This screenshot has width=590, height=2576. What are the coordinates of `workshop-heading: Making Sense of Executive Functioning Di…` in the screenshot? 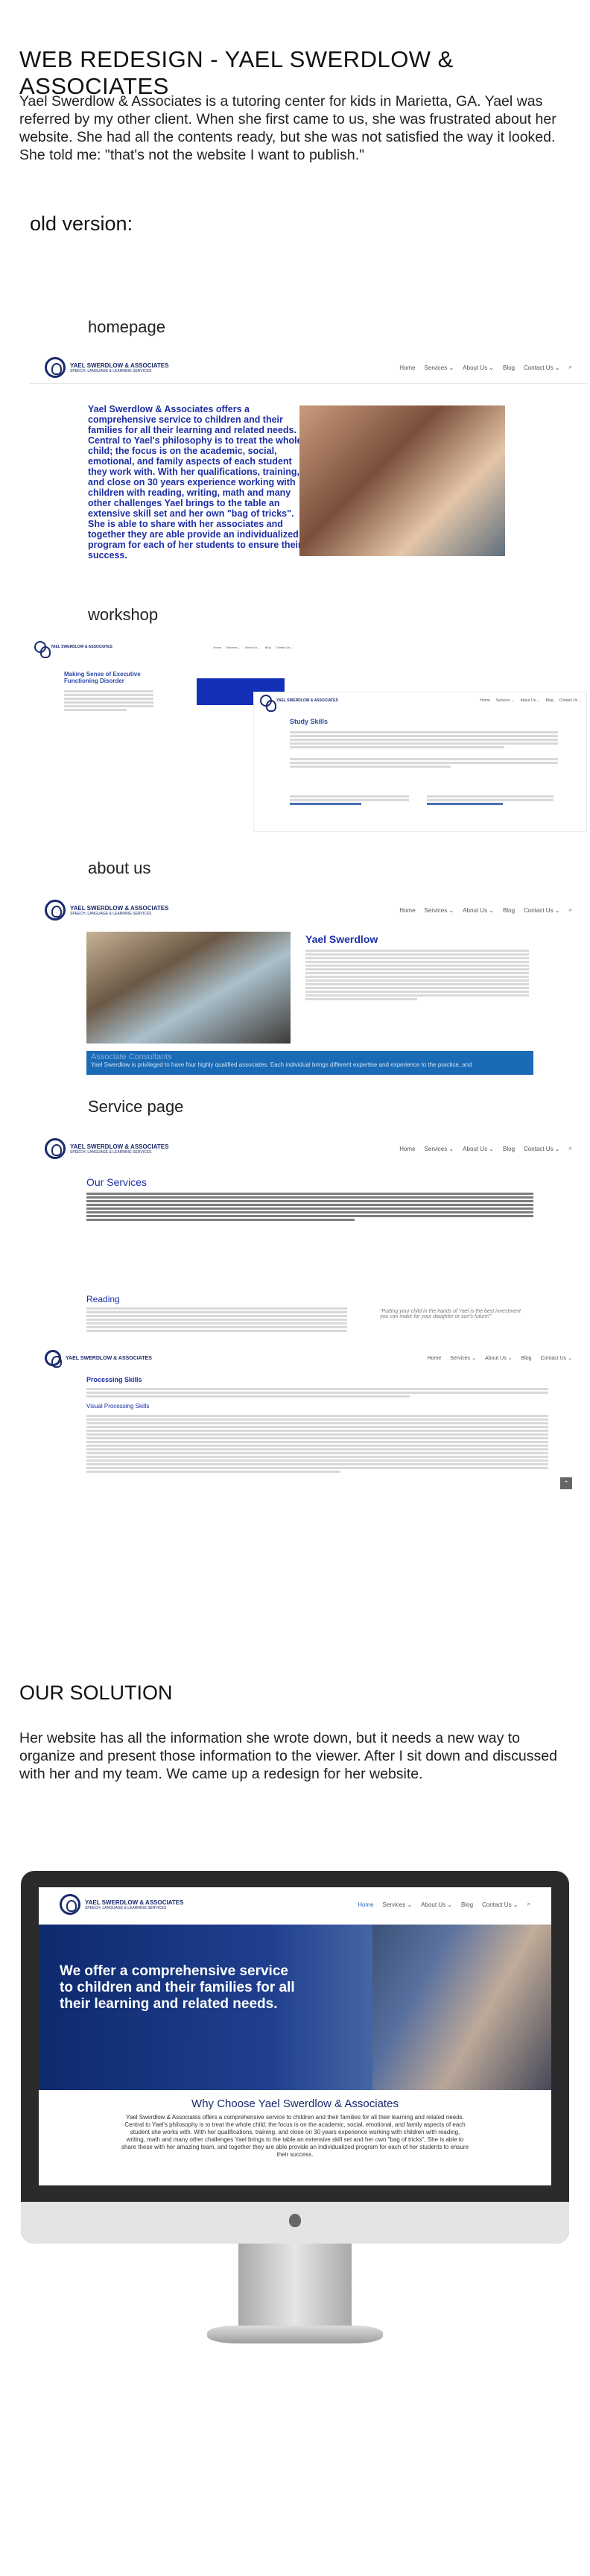 It's located at (102, 677).